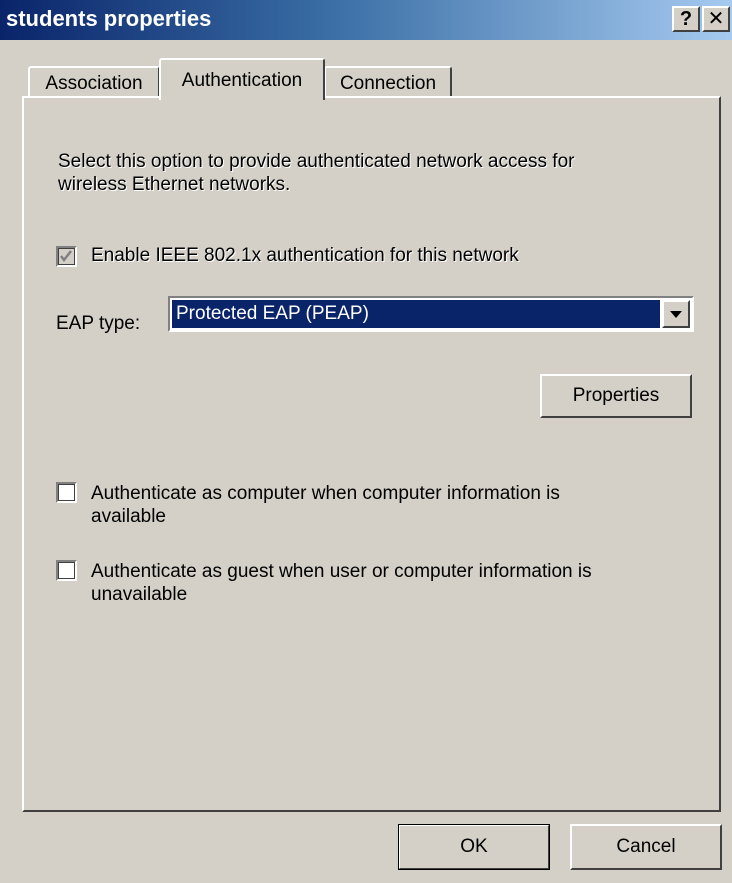  What do you see at coordinates (66, 570) in the screenshot?
I see `auth-as-guest-checkbox` at bounding box center [66, 570].